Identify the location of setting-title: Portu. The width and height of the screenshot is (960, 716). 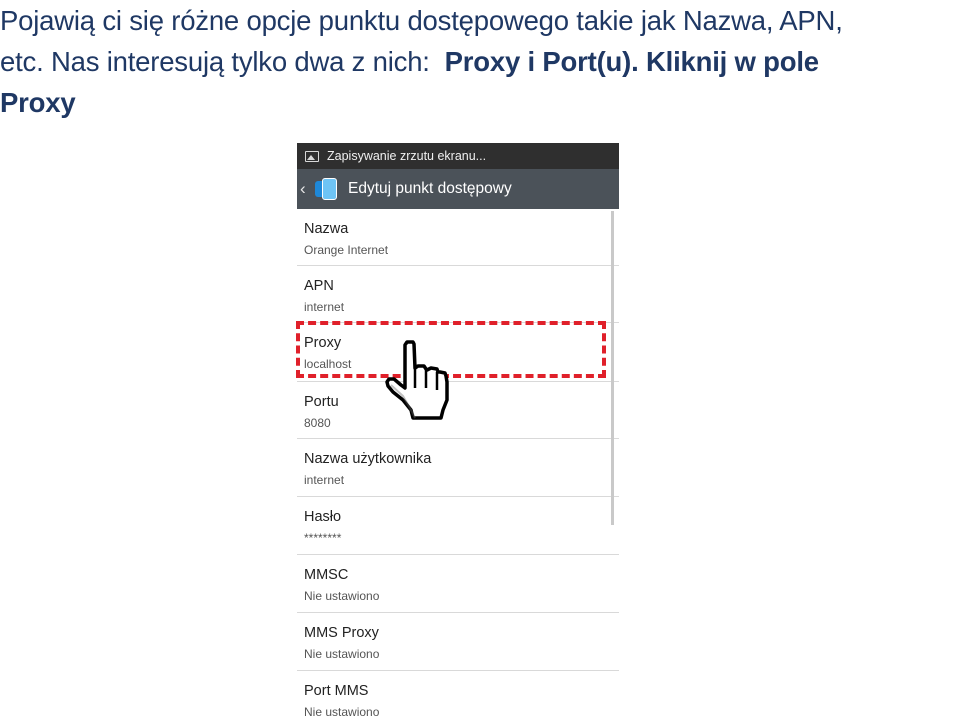
(321, 402).